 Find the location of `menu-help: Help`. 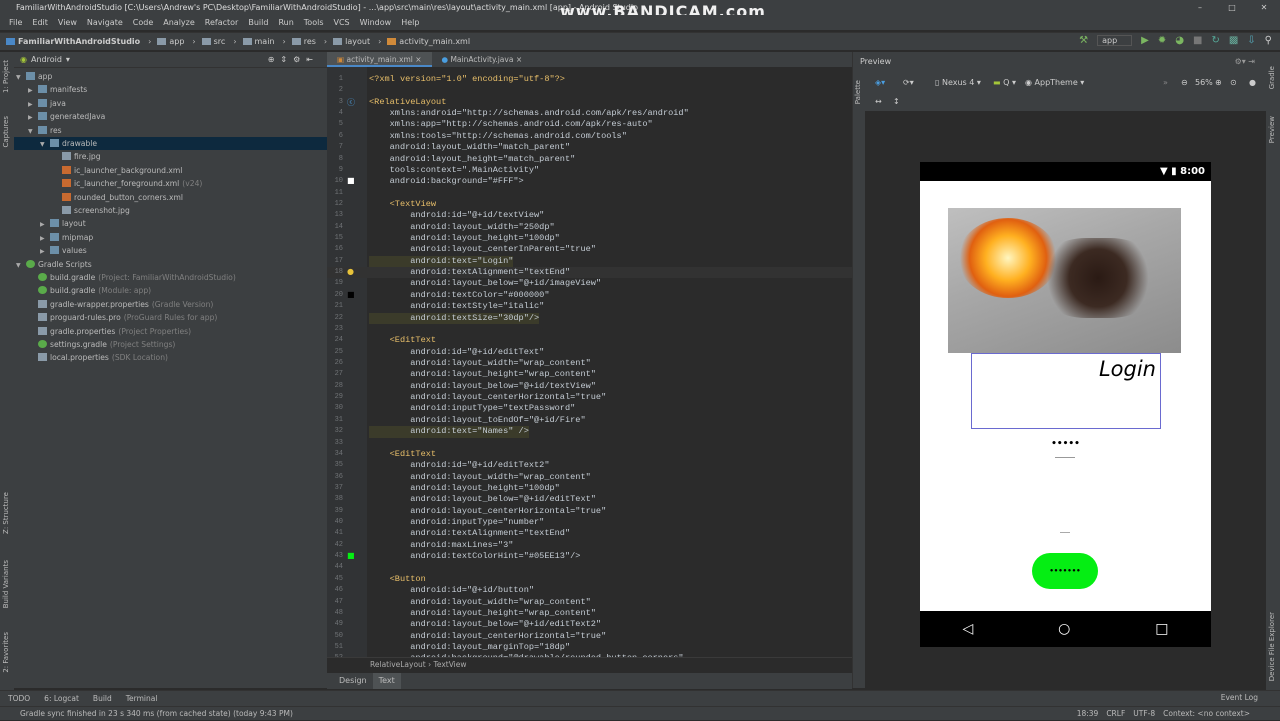

menu-help: Help is located at coordinates (410, 22).